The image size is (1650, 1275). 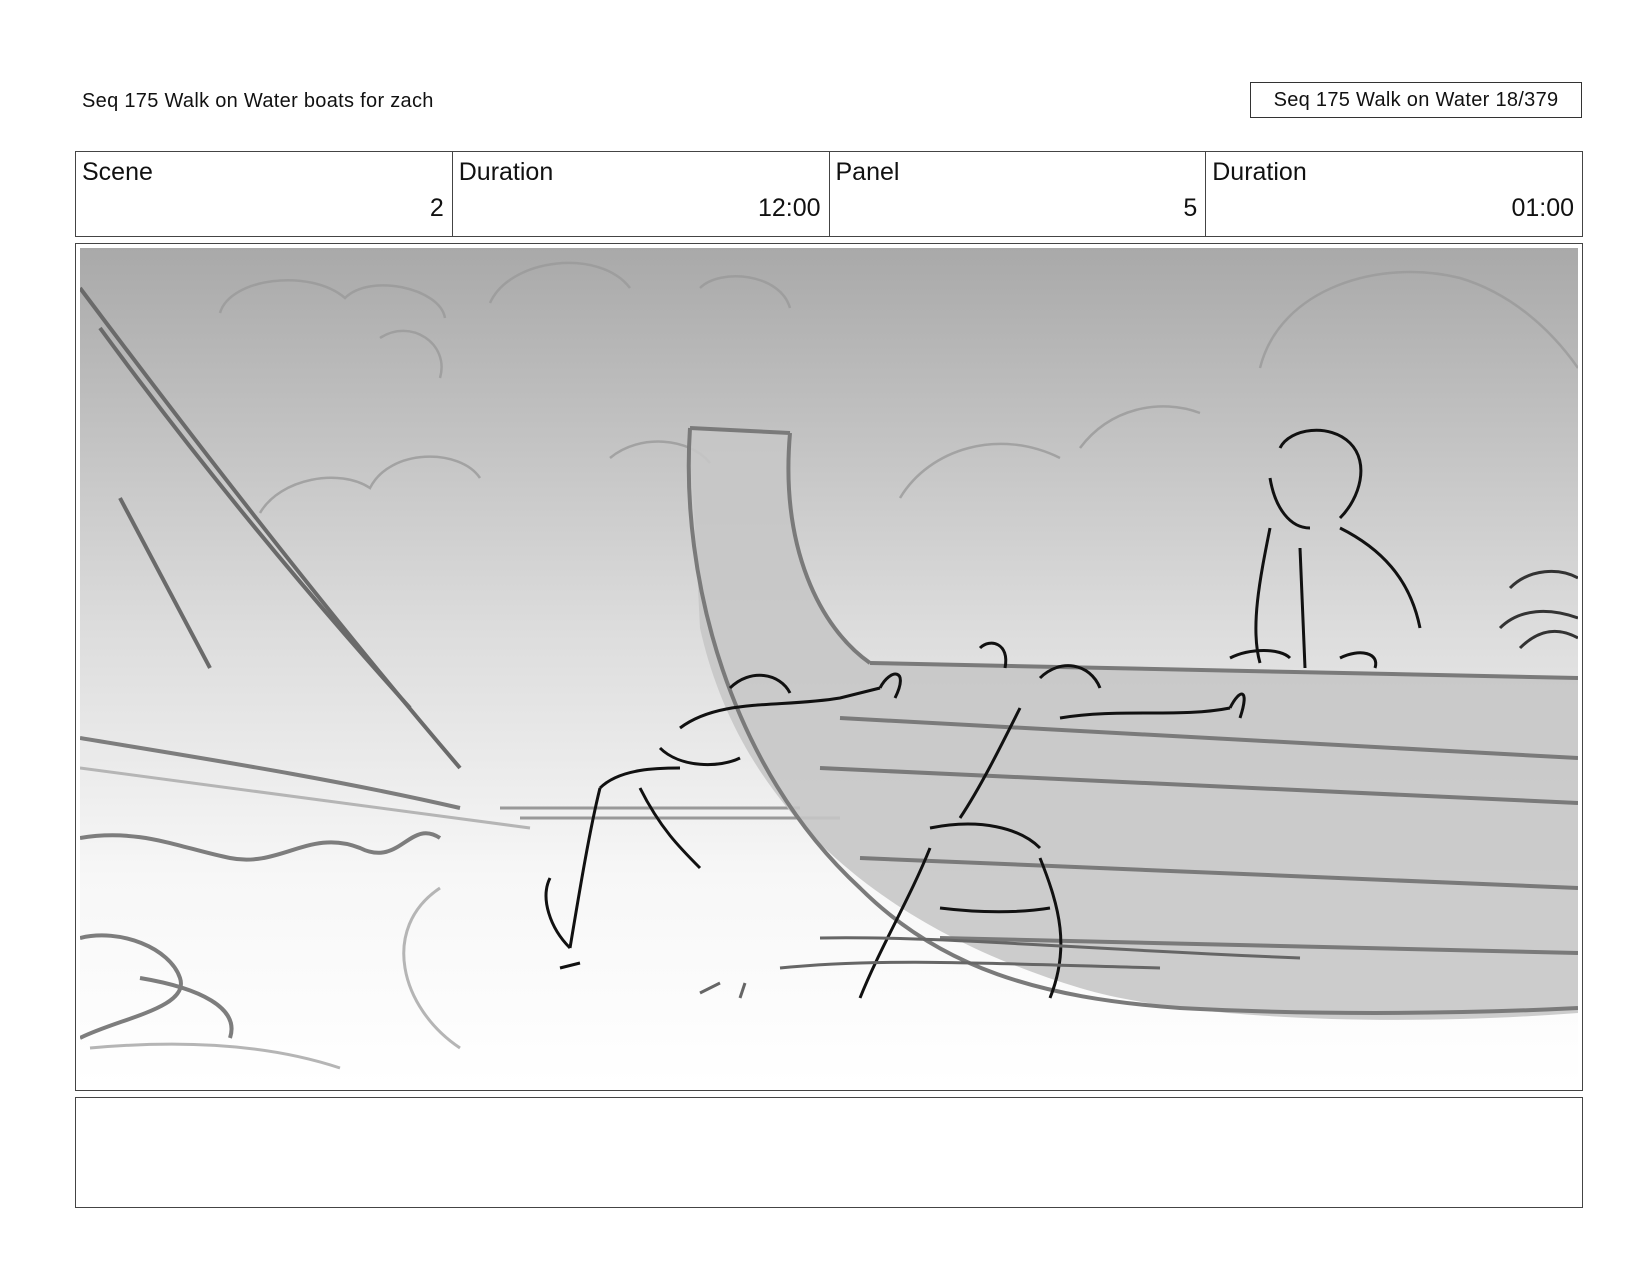 I want to click on panel-notes-box, so click(x=829, y=1152).